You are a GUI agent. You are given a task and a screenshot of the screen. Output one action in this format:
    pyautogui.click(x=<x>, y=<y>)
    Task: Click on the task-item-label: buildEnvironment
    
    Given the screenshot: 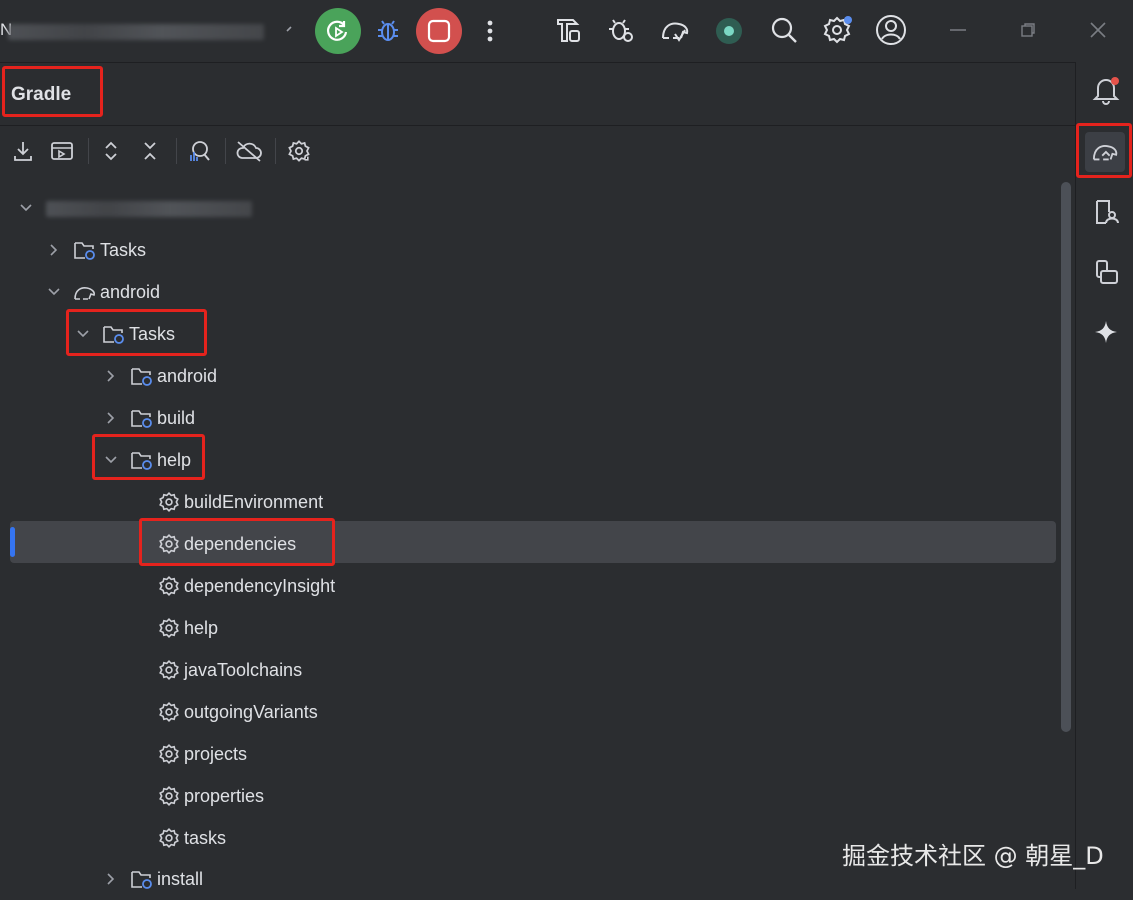 What is the action you would take?
    pyautogui.click(x=254, y=501)
    